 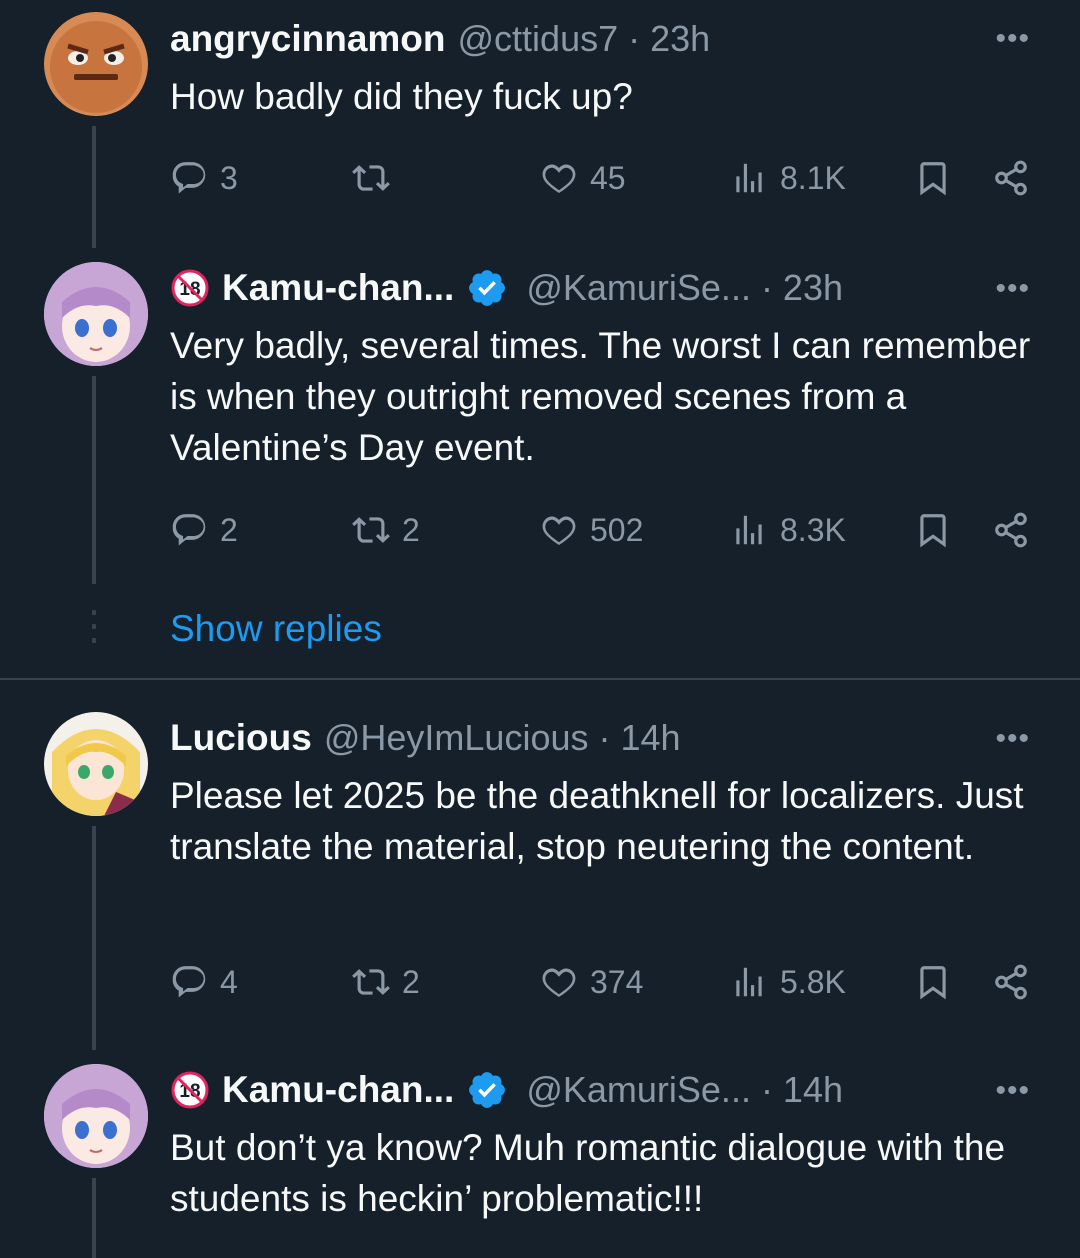 I want to click on views-button: 5.8K, so click(x=788, y=982).